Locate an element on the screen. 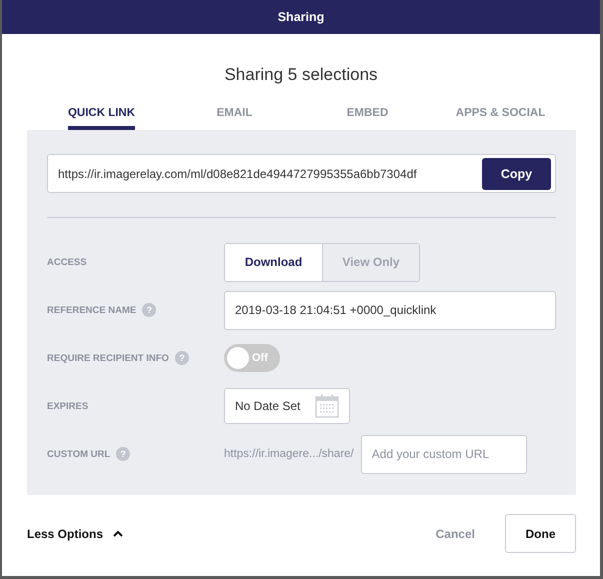 The width and height of the screenshot is (603, 579). tab: APPS & SOCIAL is located at coordinates (501, 118).